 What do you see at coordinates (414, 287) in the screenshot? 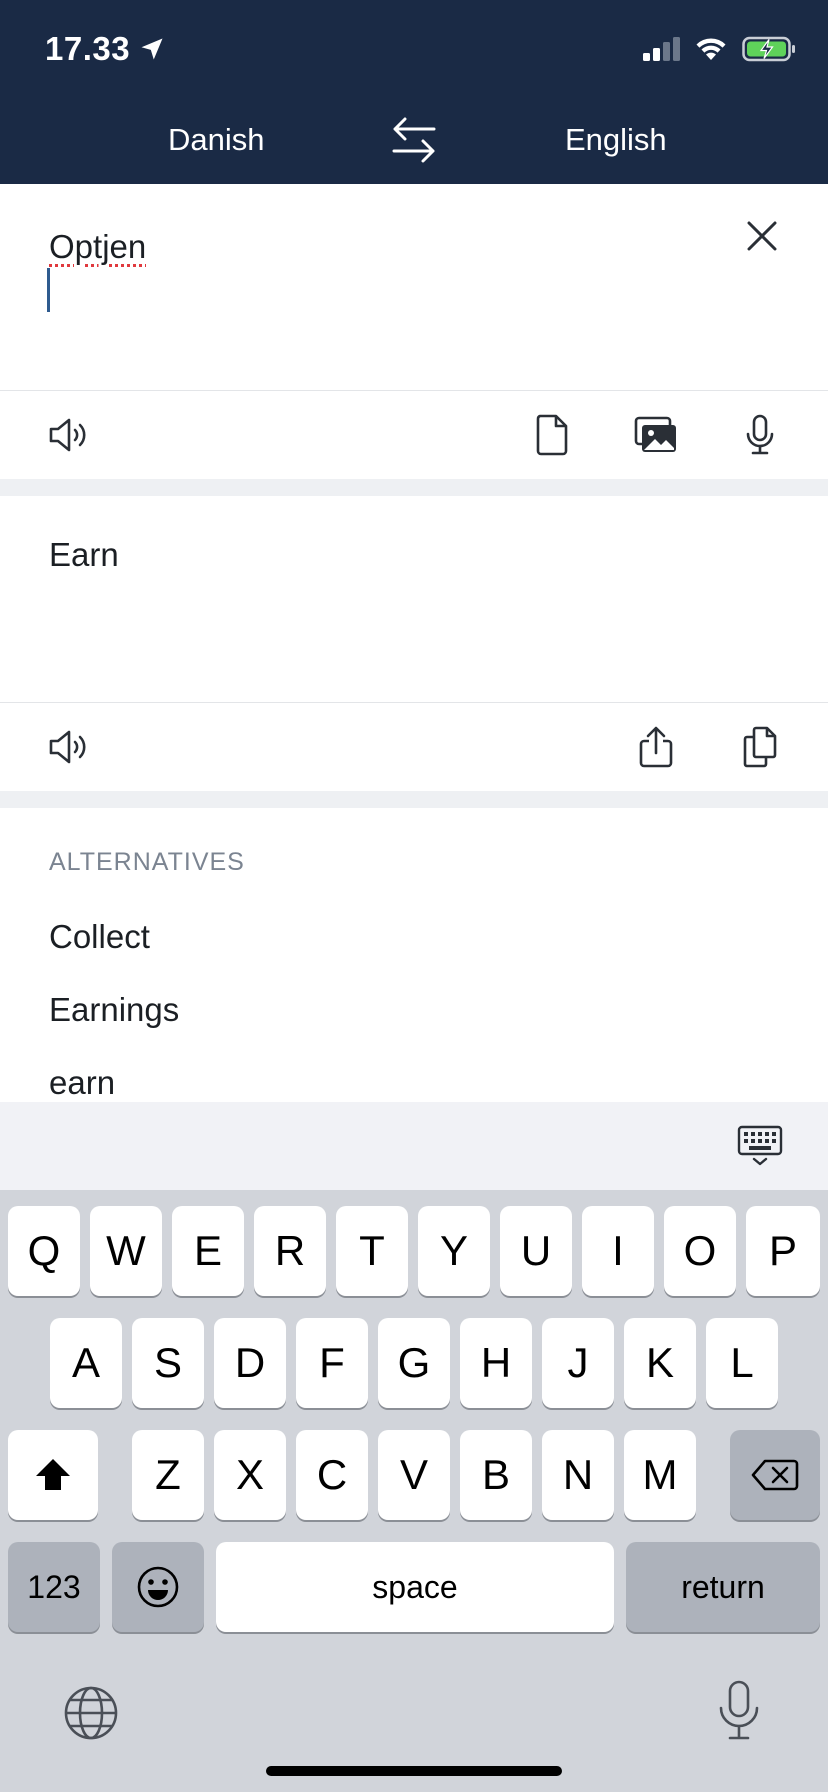
I see `source-text-area: Optjen` at bounding box center [414, 287].